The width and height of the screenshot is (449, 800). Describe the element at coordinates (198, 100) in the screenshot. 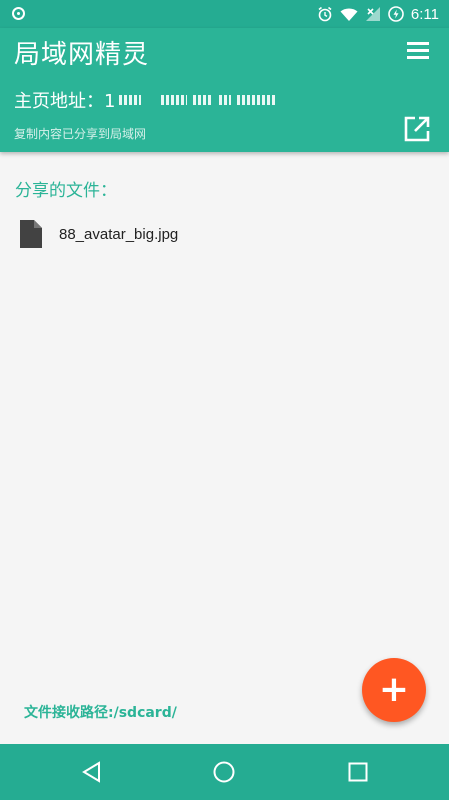

I see `redacted-address` at that location.